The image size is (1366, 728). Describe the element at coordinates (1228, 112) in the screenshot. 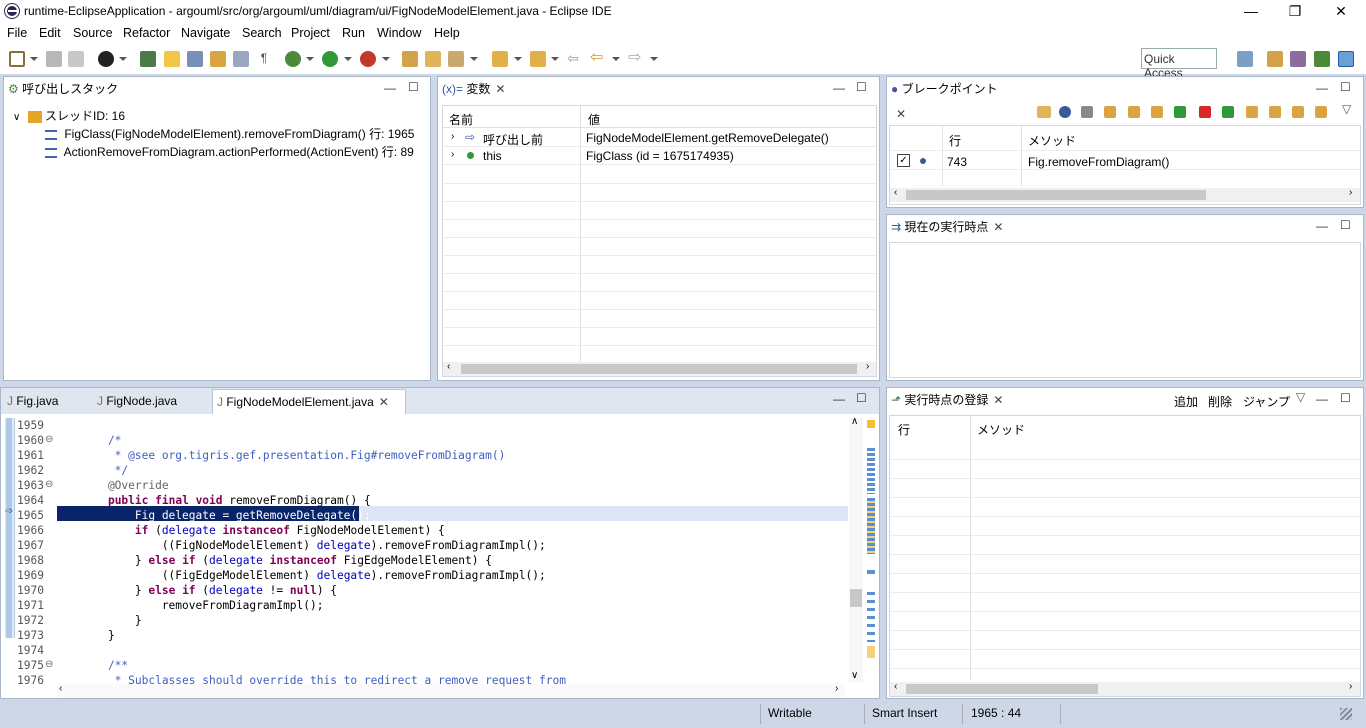

I see `resume-icon` at that location.